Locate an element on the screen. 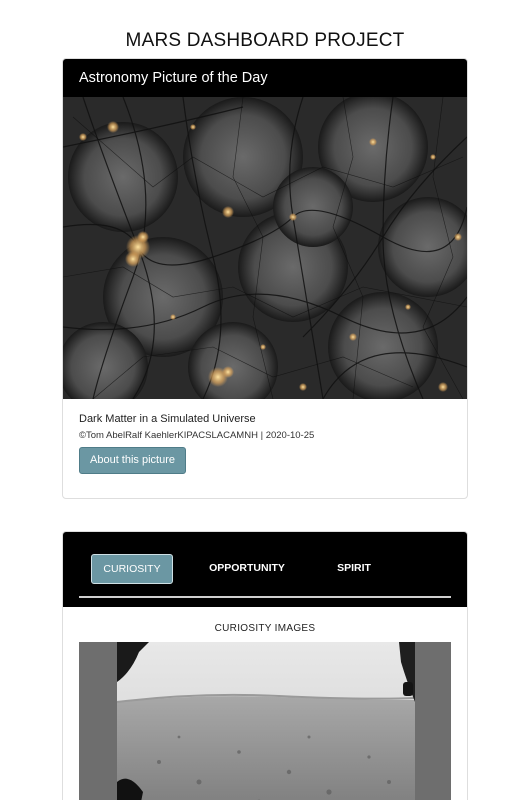  rover-images-title: CURIOSITY IMAGES is located at coordinates (265, 628).